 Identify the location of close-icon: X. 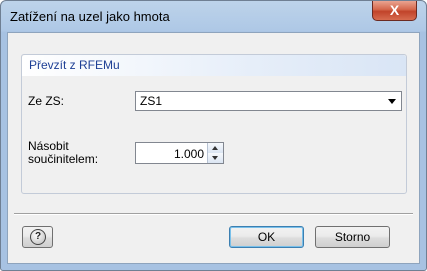
(394, 10).